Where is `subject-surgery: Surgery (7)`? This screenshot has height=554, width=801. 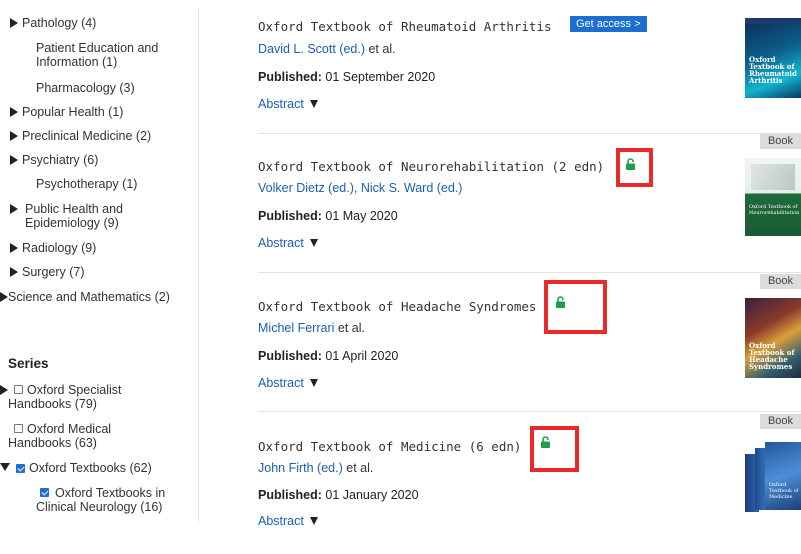 subject-surgery: Surgery (7) is located at coordinates (47, 272).